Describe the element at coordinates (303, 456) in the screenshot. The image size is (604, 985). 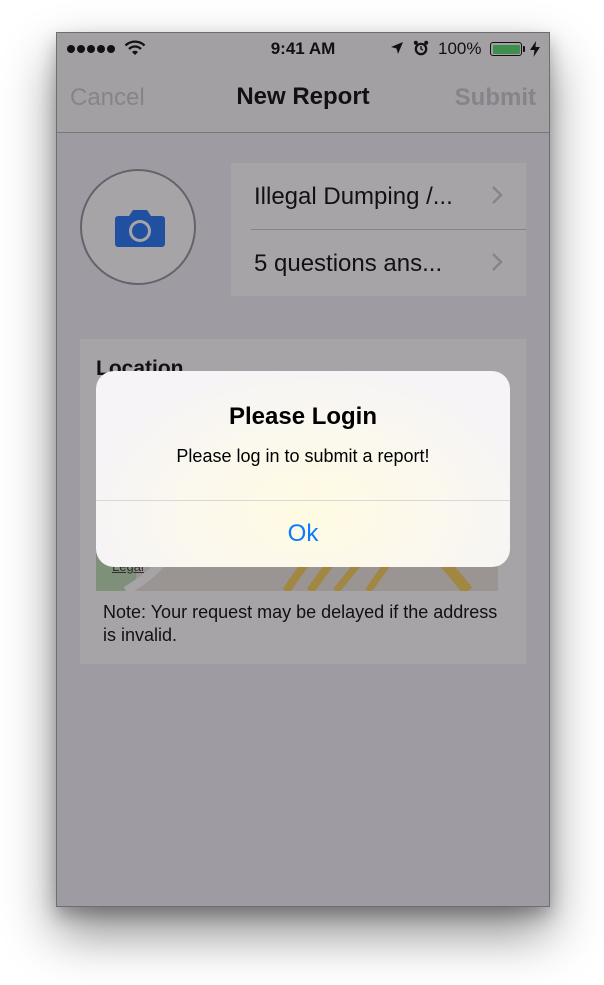
I see `alert-message: Please log in to submit a report!` at that location.